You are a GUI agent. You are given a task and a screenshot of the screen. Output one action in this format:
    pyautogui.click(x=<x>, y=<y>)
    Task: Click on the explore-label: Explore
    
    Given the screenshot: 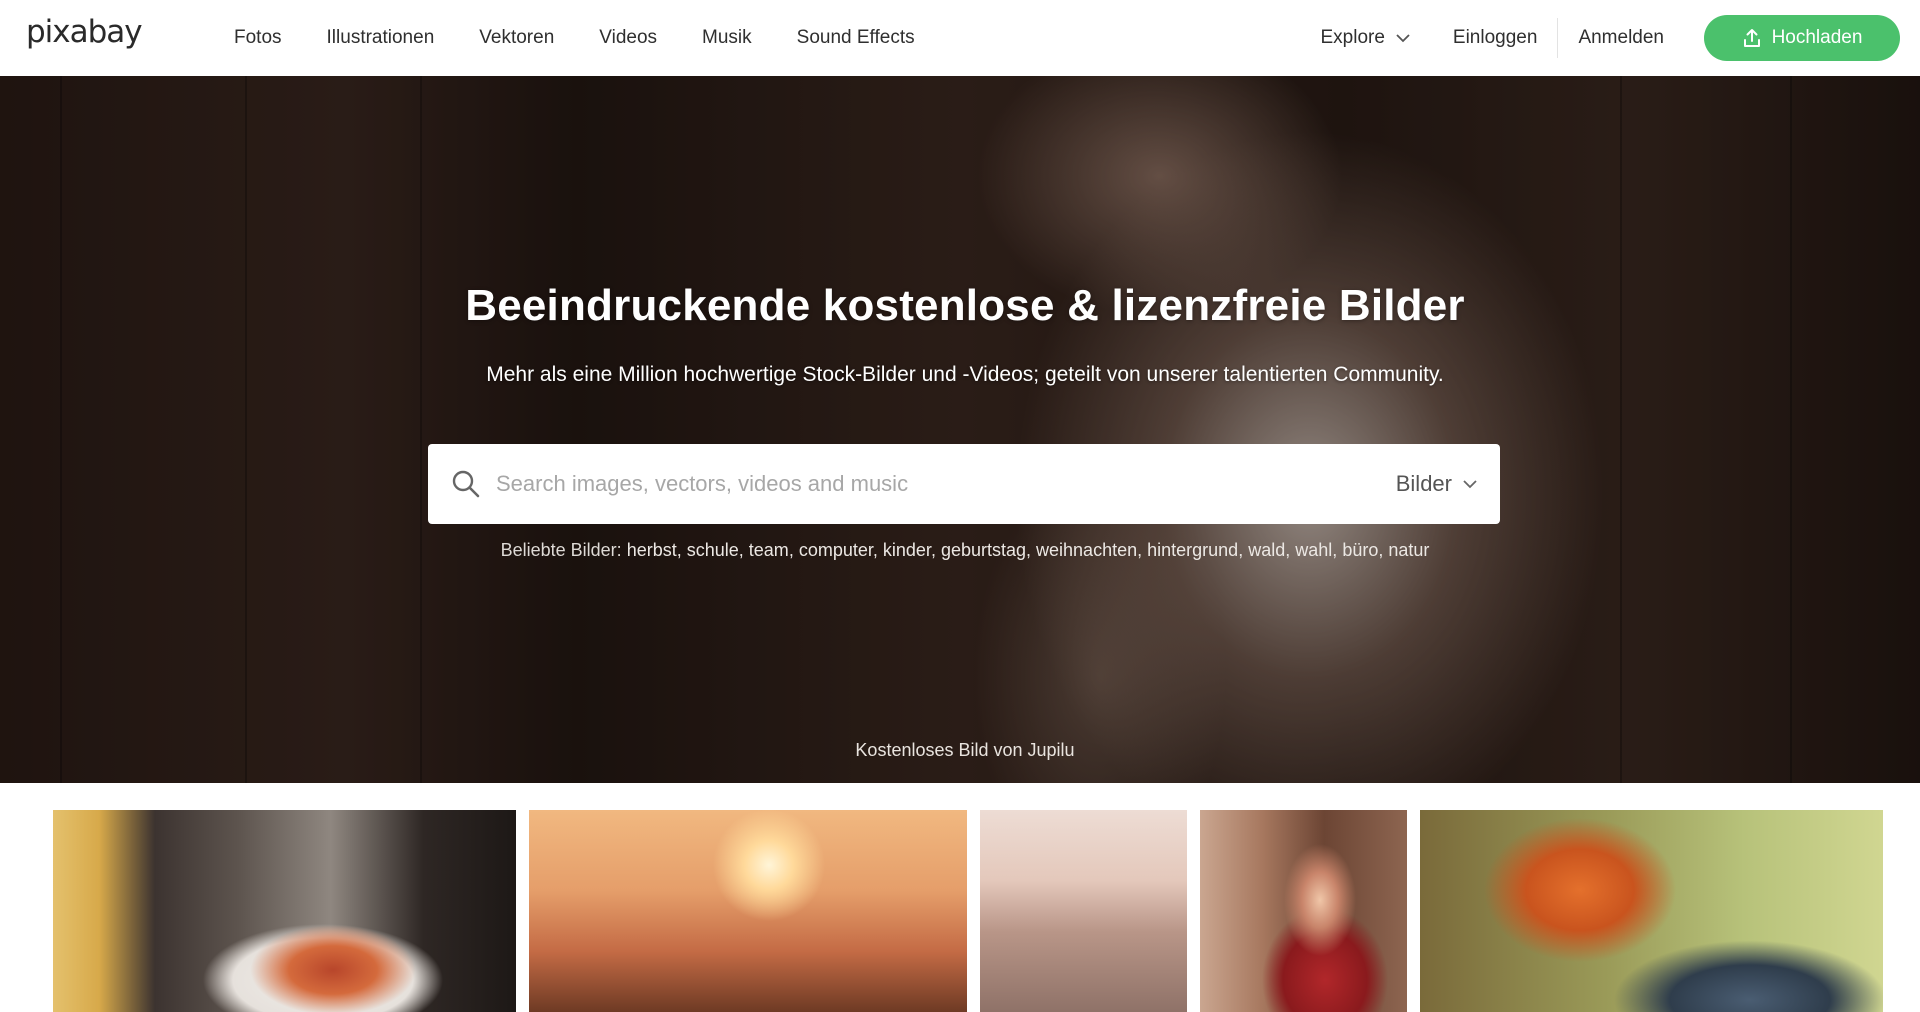 What is the action you would take?
    pyautogui.click(x=1352, y=37)
    